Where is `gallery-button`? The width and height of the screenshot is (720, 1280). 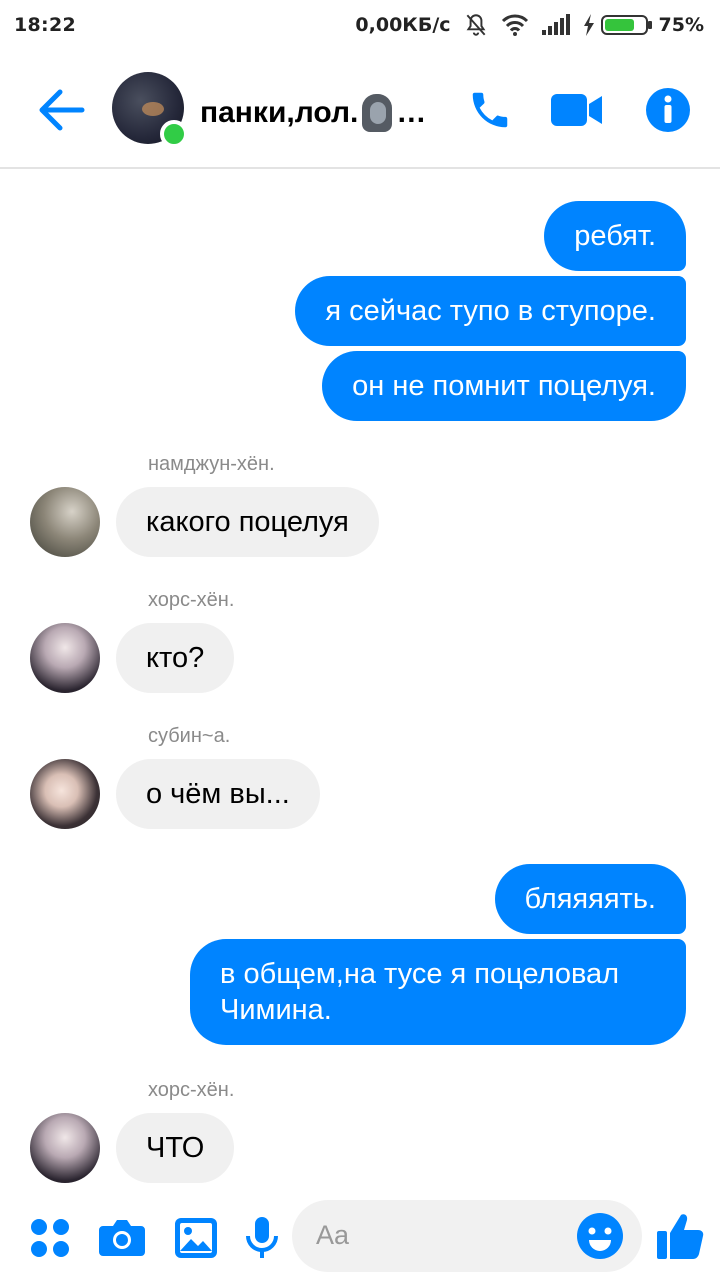
gallery-button is located at coordinates (196, 1238).